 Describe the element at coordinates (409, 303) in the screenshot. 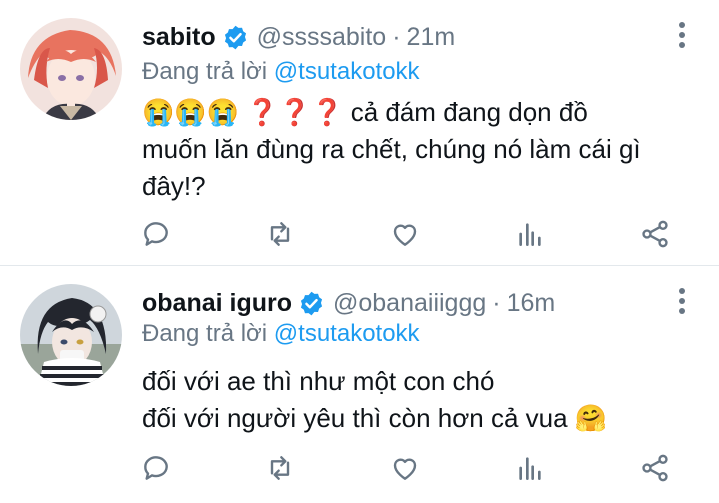

I see `handle: @obanaiiiggg` at that location.